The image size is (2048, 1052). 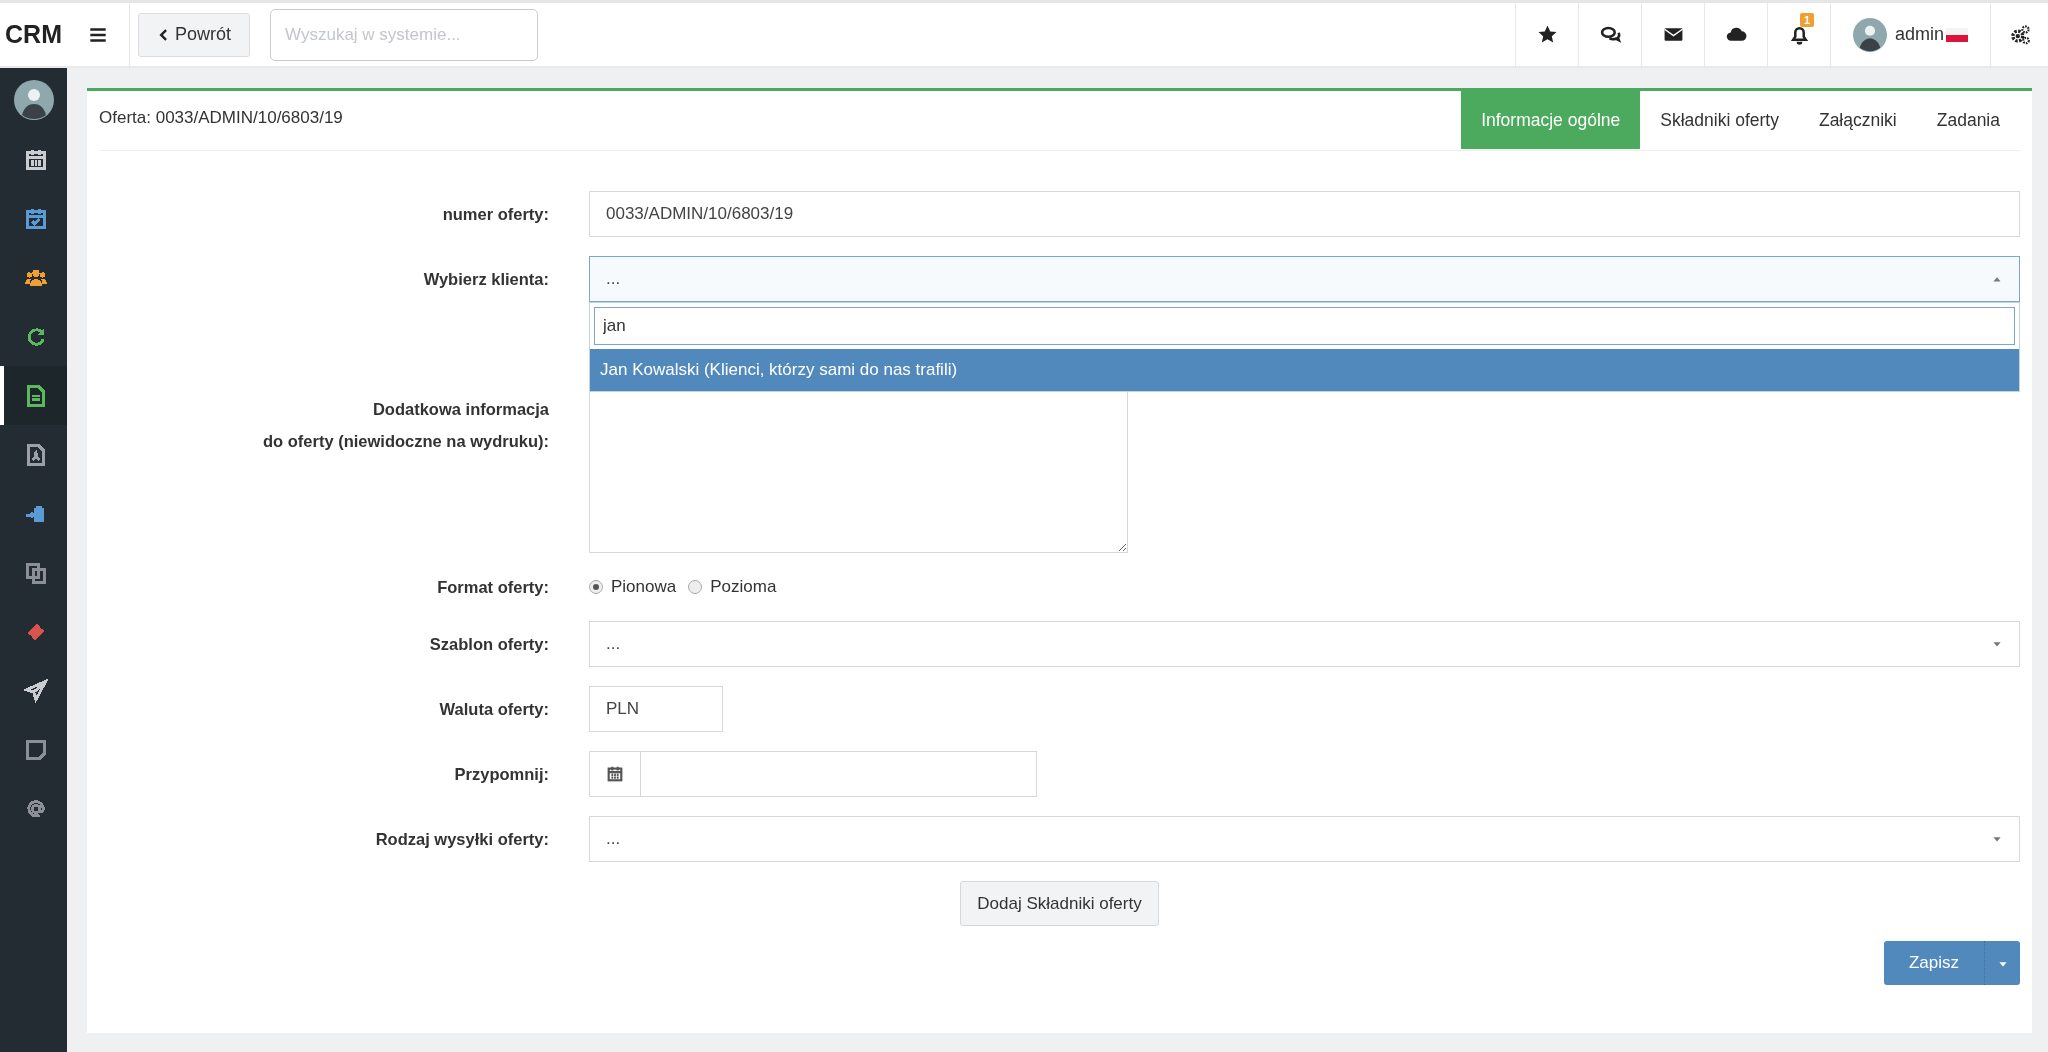 What do you see at coordinates (221, 118) in the screenshot?
I see `offer-title: Oferta: 0033/ADMIN/10/6803/19` at bounding box center [221, 118].